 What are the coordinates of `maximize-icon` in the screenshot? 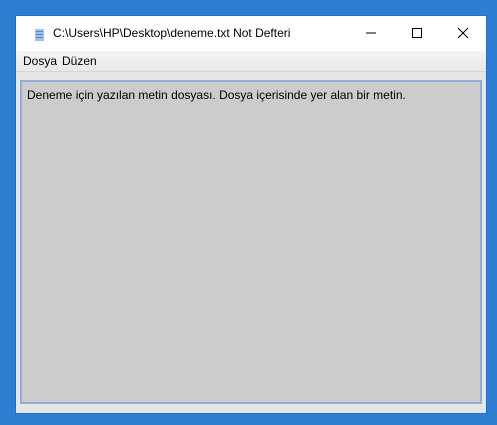 It's located at (417, 33).